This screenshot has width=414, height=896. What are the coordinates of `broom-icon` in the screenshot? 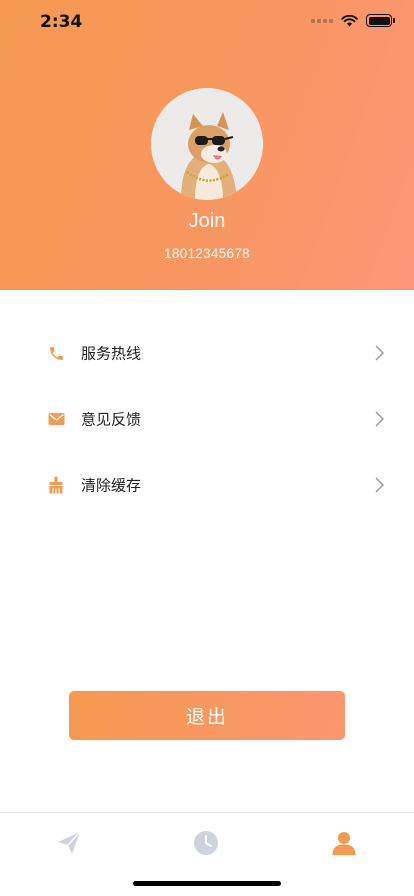 It's located at (56, 485).